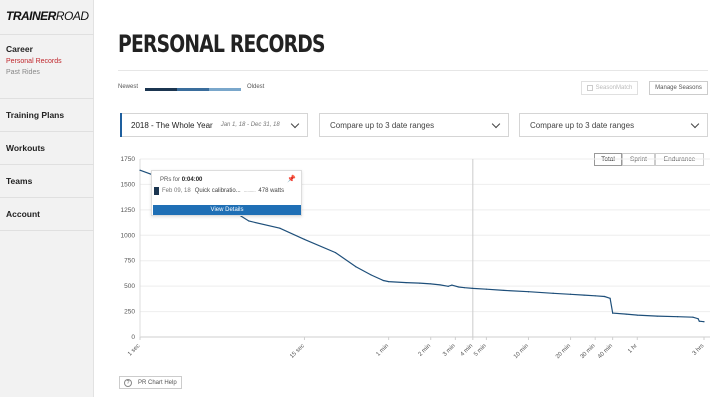 The width and height of the screenshot is (720, 397). What do you see at coordinates (47, 72) in the screenshot?
I see `sidebar-item-past-rides: Past Rides` at bounding box center [47, 72].